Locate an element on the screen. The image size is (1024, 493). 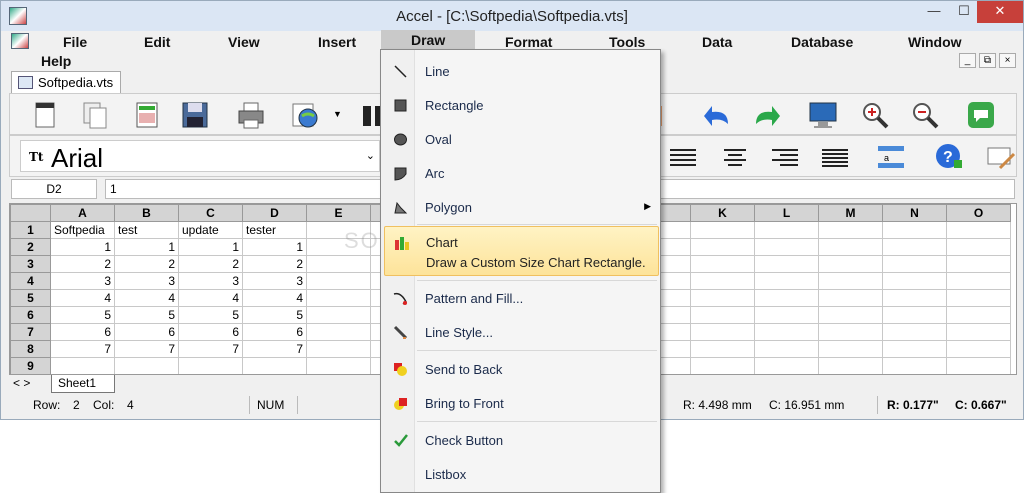
font-selector: Tt Arial ⌄ is located at coordinates (200, 156).